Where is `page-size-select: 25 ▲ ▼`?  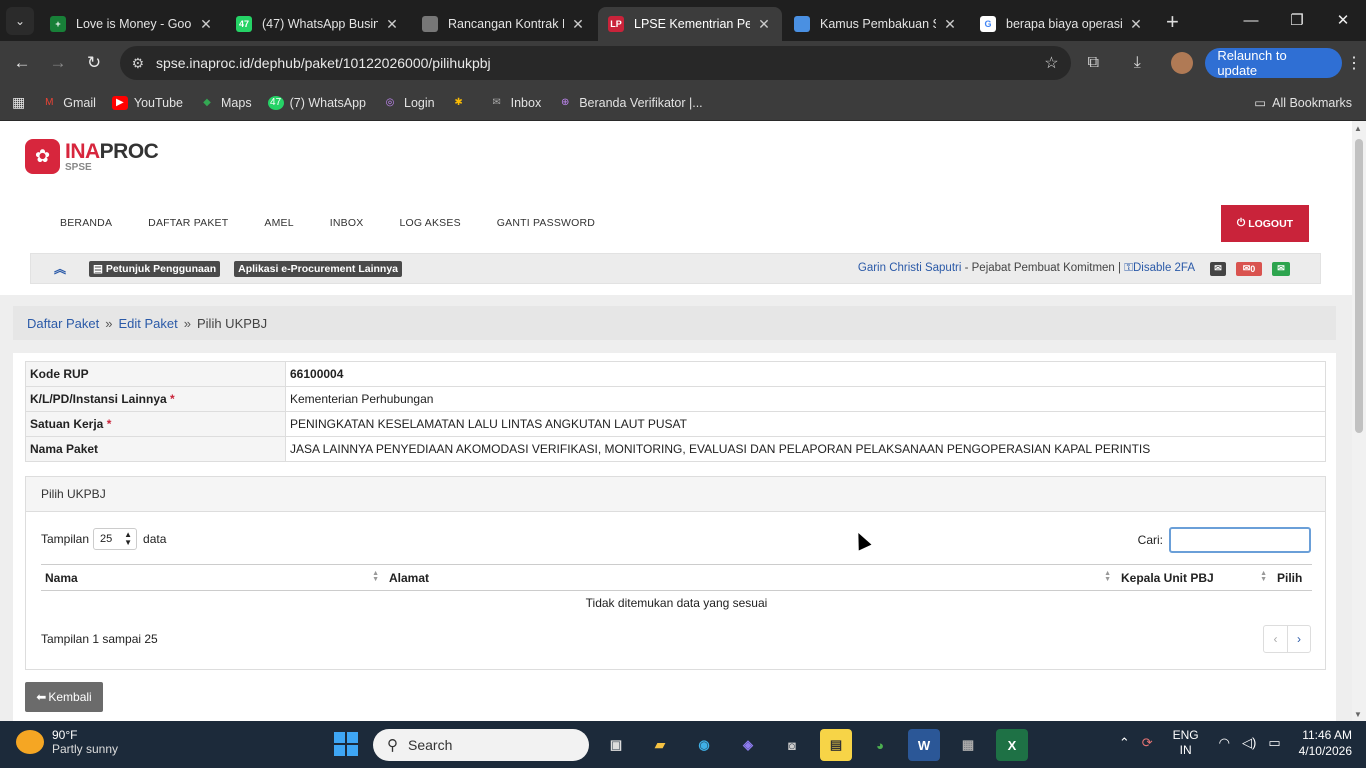
page-size-select: 25 ▲ ▼ is located at coordinates (115, 539).